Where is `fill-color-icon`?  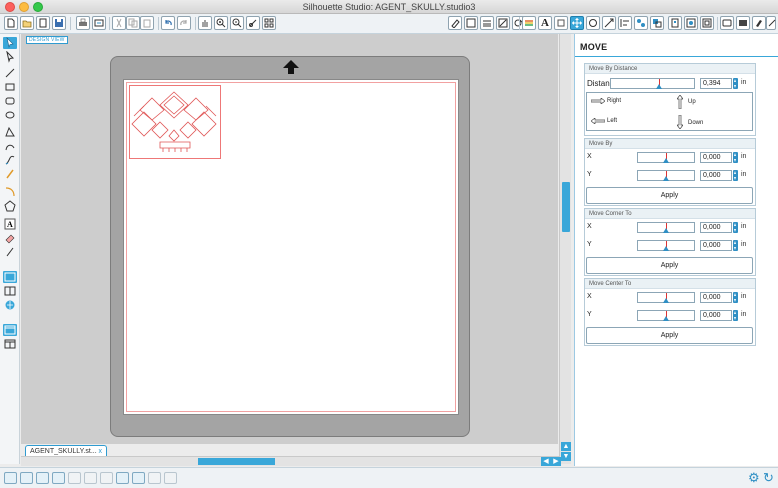
fill-color-icon is located at coordinates (455, 23).